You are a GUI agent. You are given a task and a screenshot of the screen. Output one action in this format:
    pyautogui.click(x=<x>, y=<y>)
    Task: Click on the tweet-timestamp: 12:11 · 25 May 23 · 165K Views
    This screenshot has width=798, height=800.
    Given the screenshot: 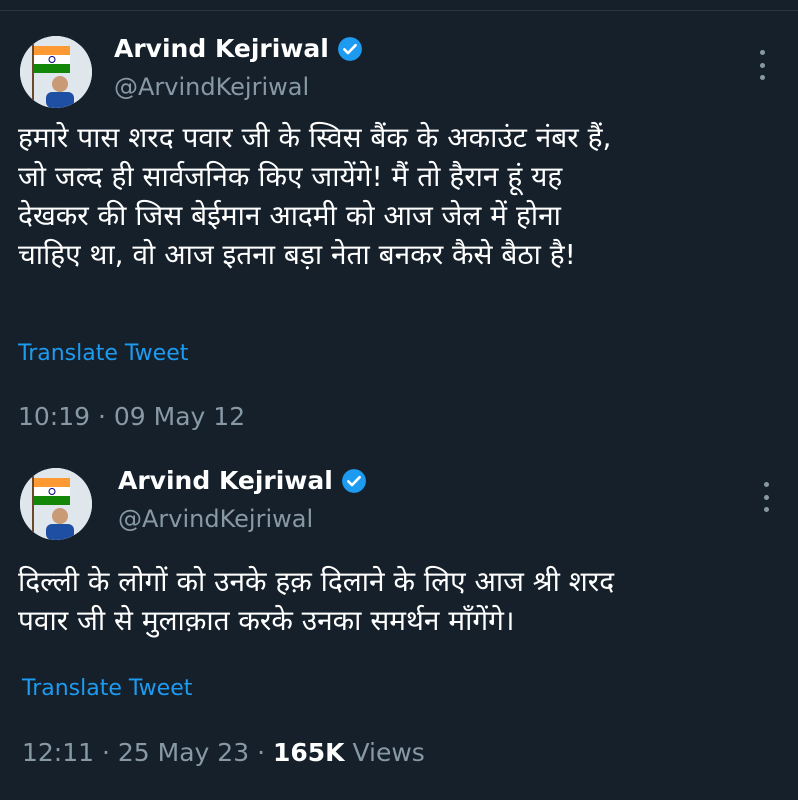 What is the action you would take?
    pyautogui.click(x=223, y=753)
    